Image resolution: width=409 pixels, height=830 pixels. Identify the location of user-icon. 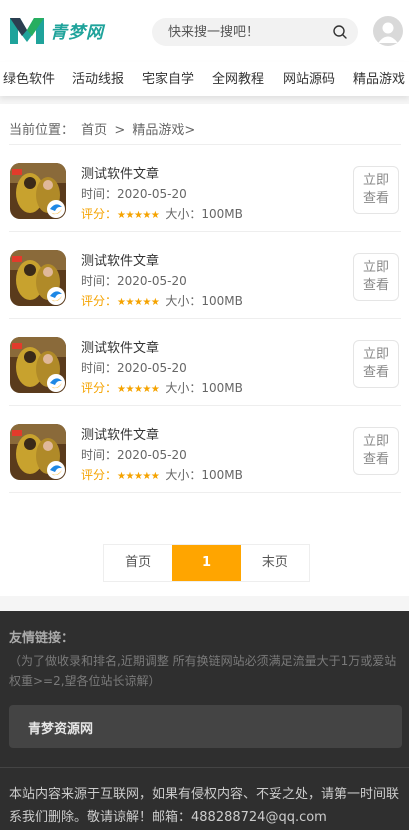
(388, 32).